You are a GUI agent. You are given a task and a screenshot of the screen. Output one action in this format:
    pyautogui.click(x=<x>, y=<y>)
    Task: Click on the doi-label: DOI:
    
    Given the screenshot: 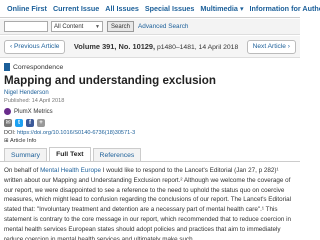 What is the action you would take?
    pyautogui.click(x=10, y=133)
    